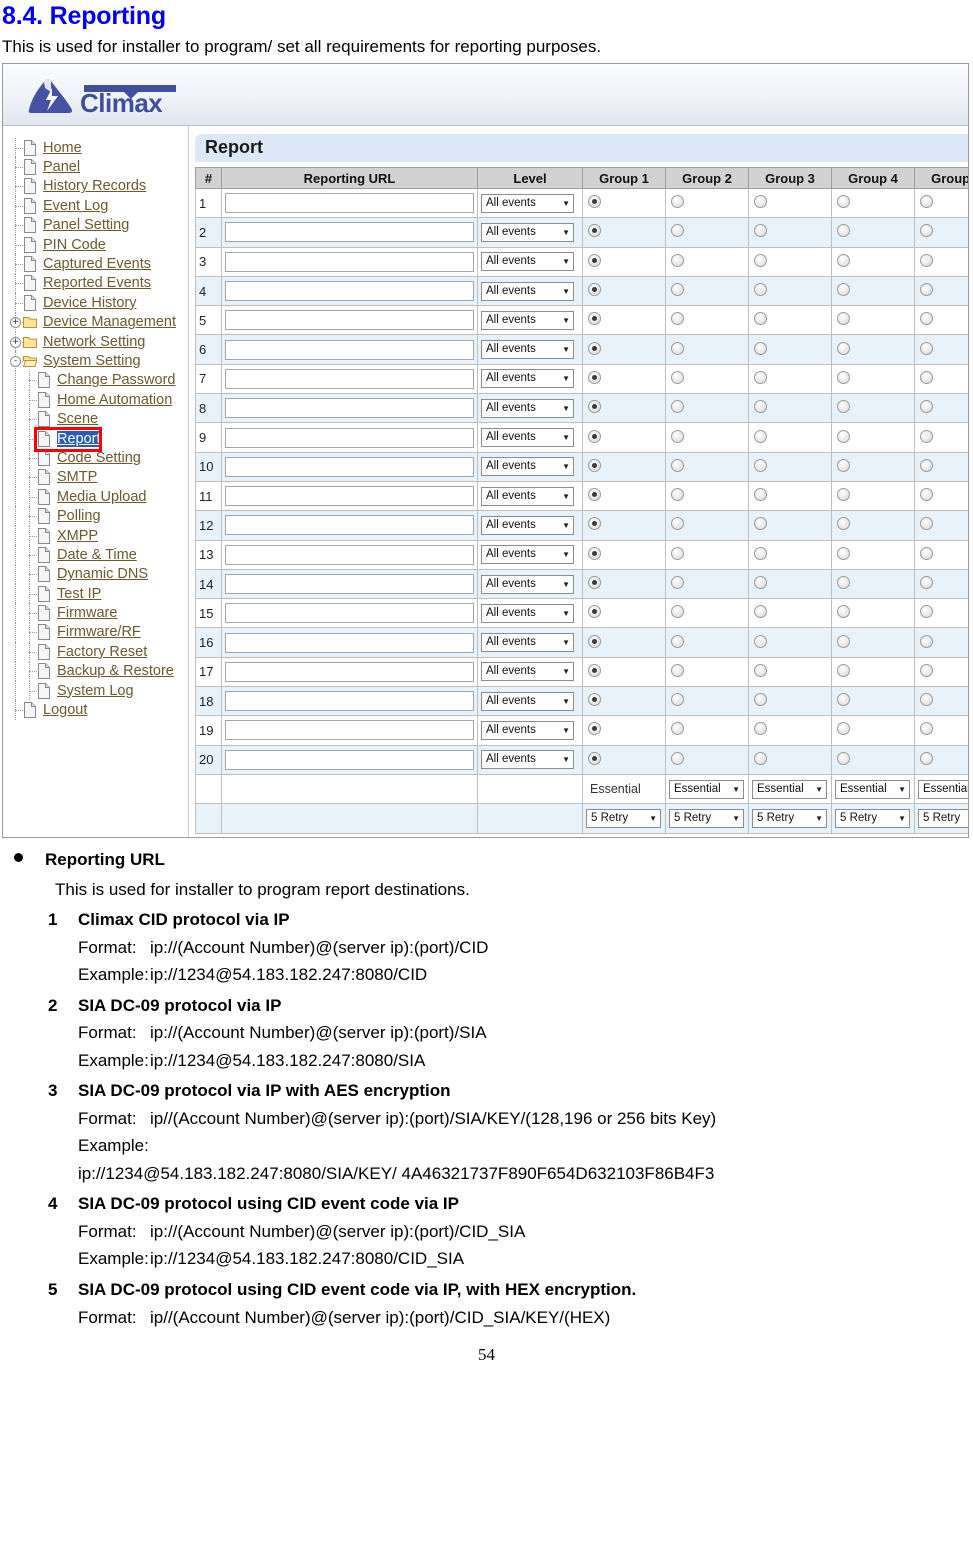 This screenshot has width=973, height=1544. Describe the element at coordinates (98, 264) in the screenshot. I see `sidebar-item-captured-events: Captured Events` at that location.